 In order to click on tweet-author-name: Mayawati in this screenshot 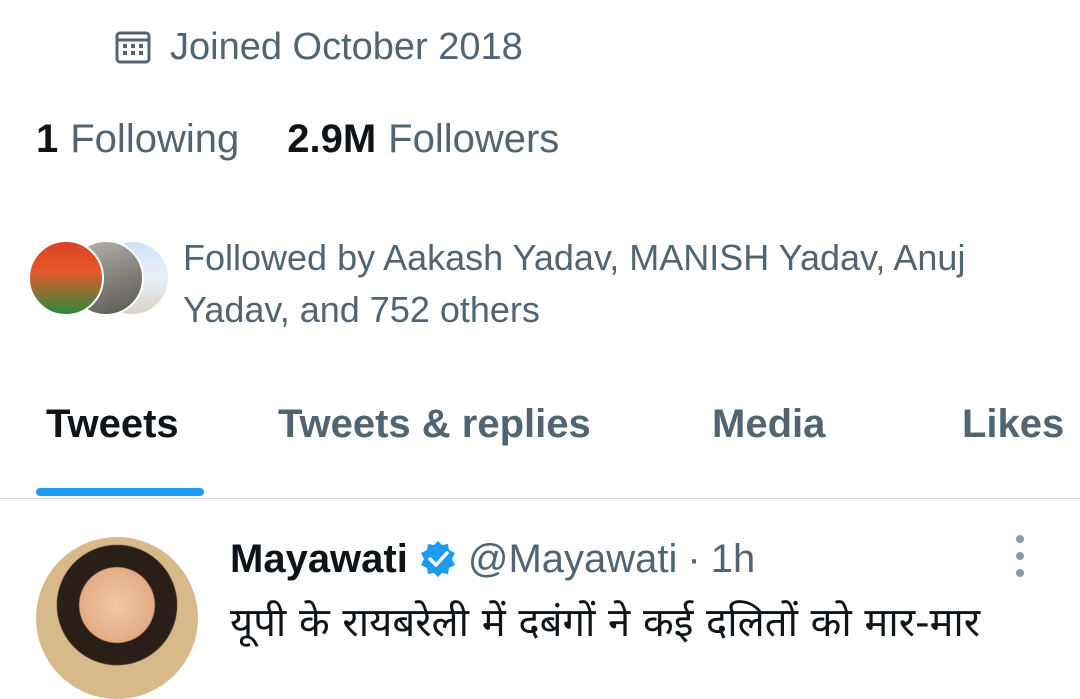, I will do `click(319, 559)`.